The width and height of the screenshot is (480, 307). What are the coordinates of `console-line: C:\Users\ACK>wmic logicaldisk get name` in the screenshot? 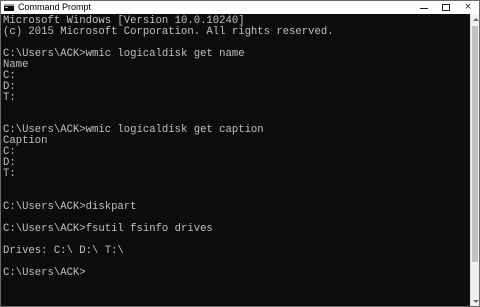 It's located at (124, 53).